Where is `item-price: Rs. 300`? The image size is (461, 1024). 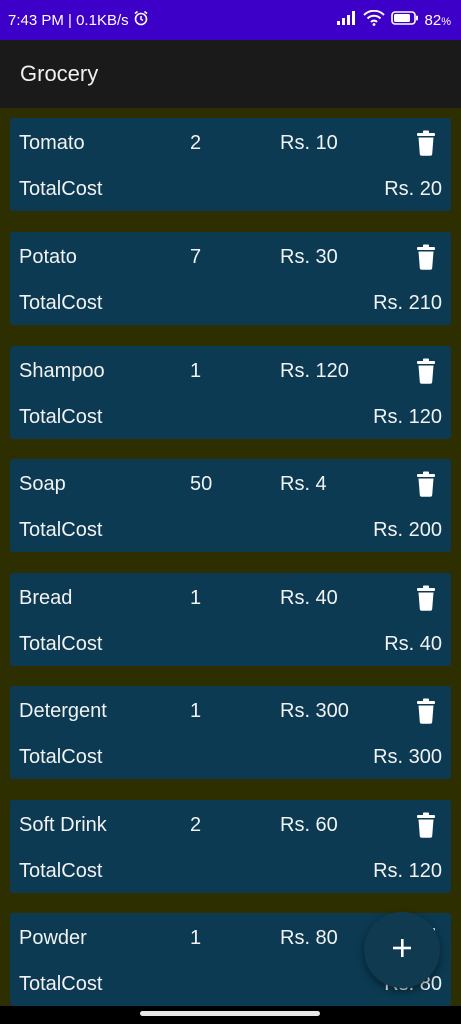
item-price: Rs. 300 is located at coordinates (314, 711).